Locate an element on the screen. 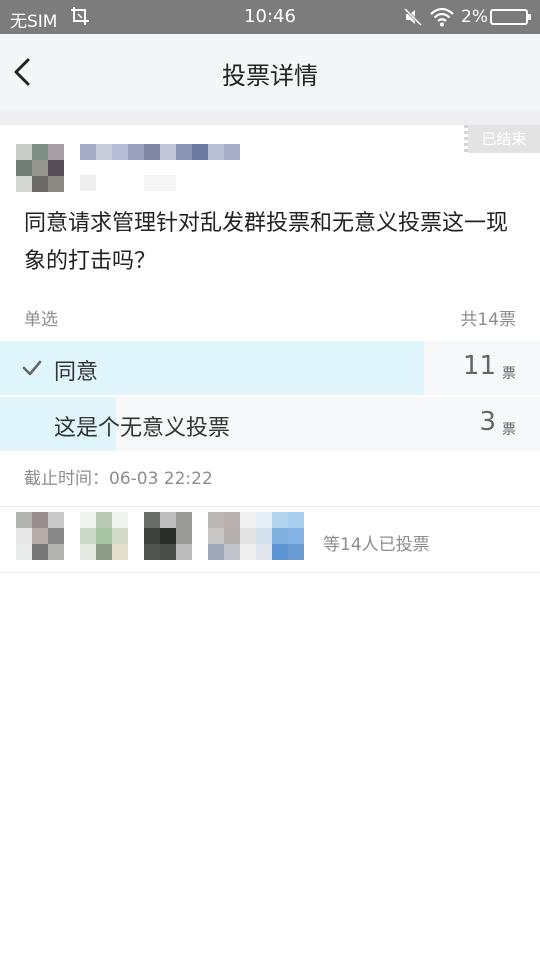 The image size is (540, 960). status-bar: 无SIM 10:46 2% is located at coordinates (270, 17).